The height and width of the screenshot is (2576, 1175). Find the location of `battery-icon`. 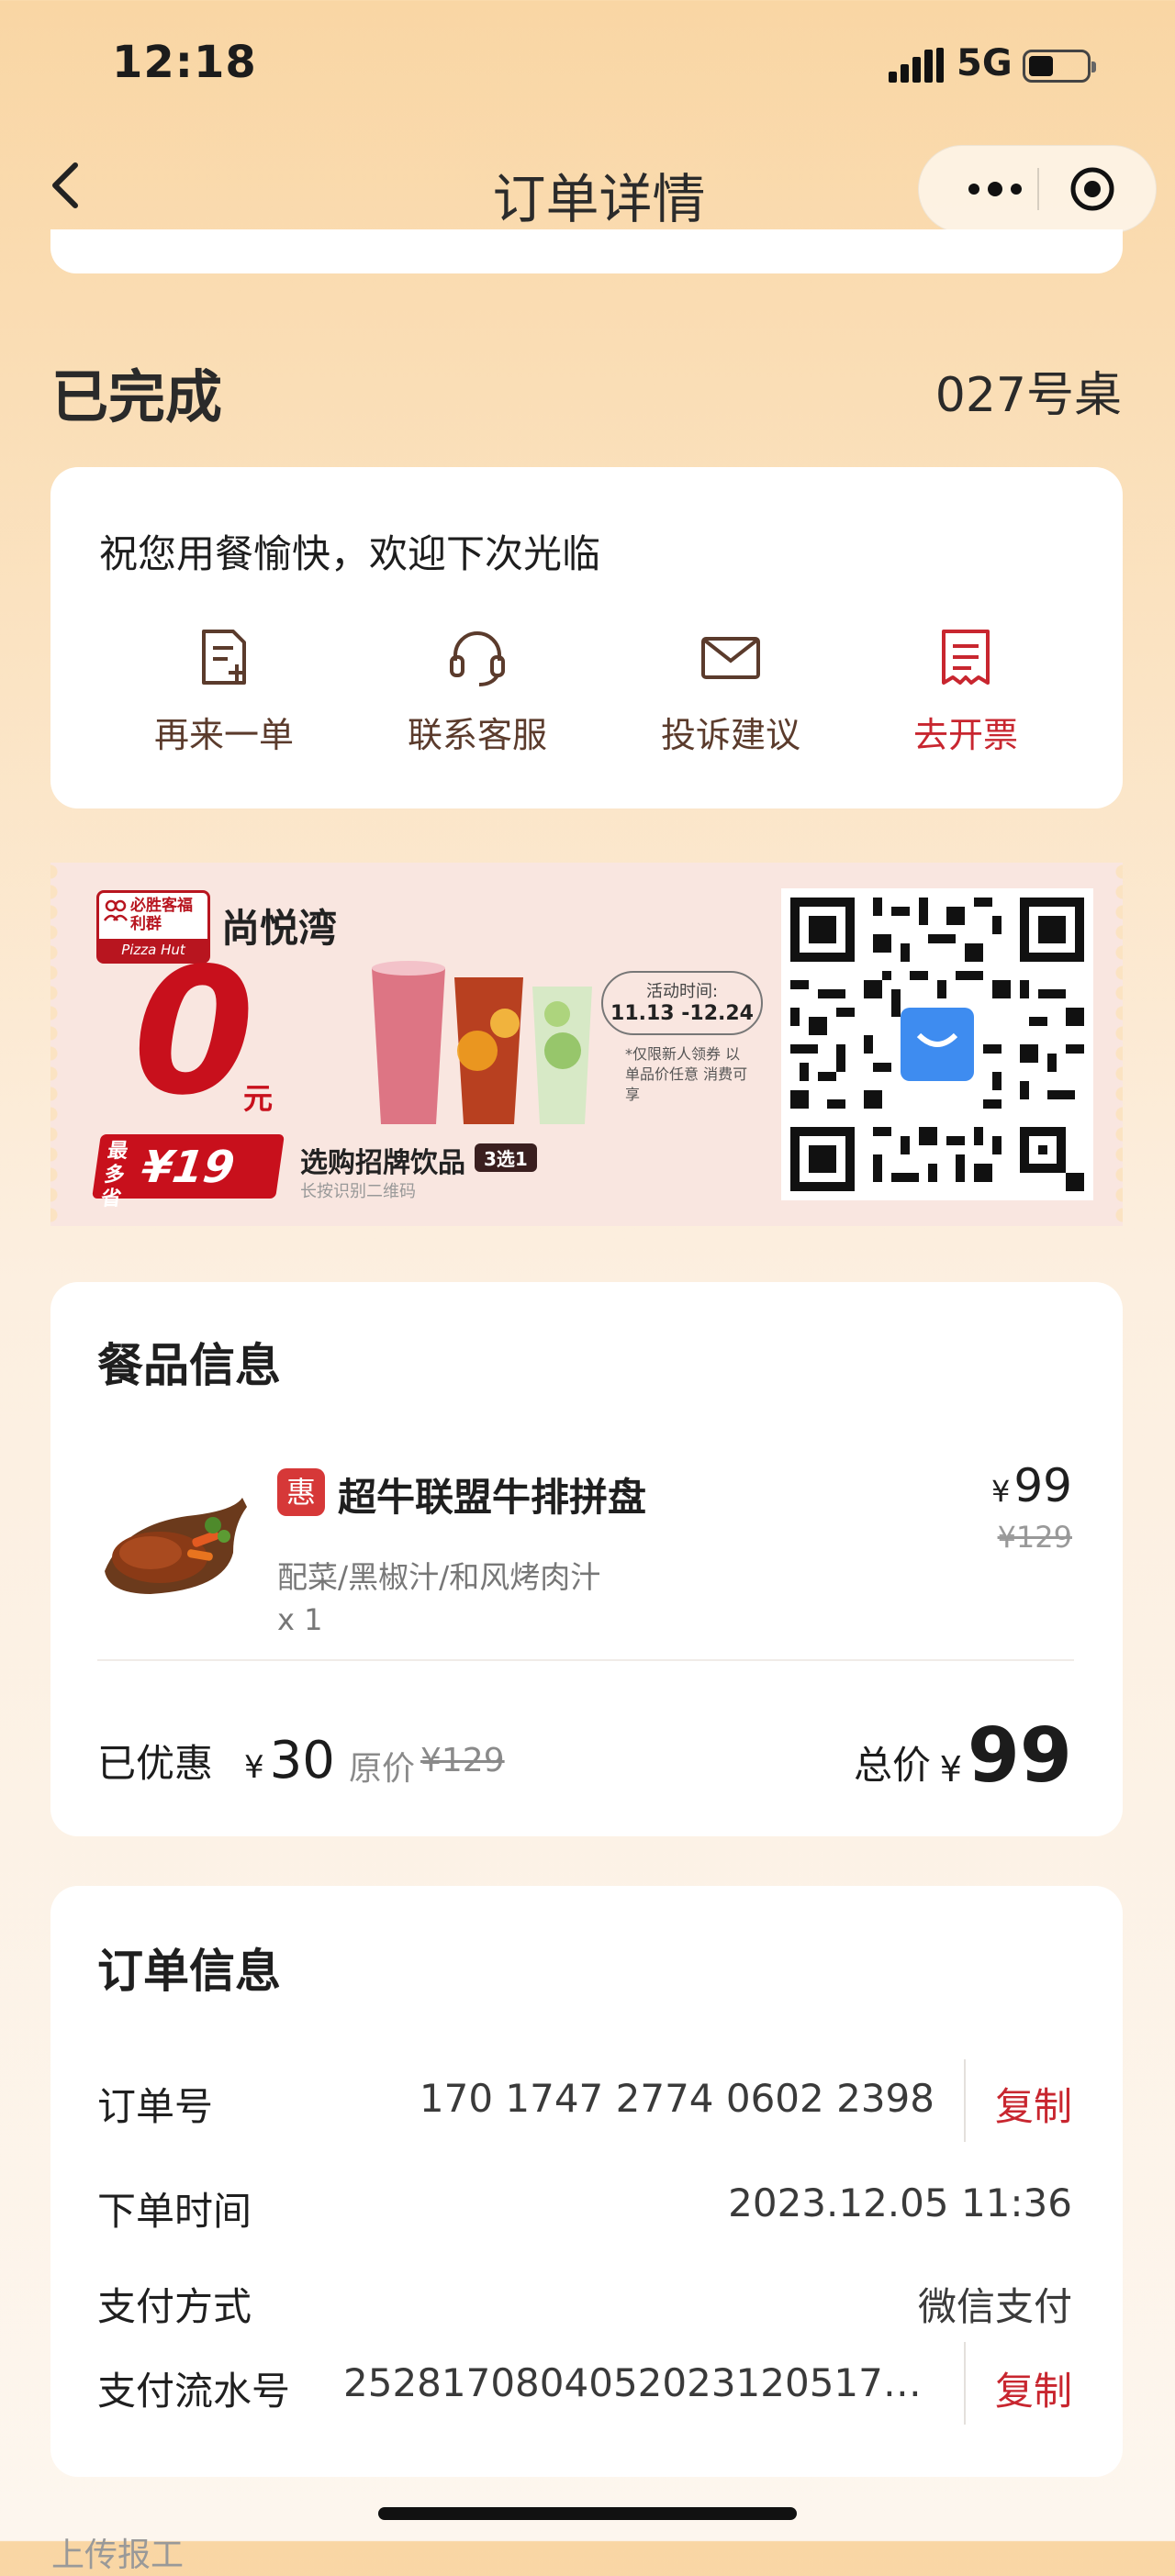

battery-icon is located at coordinates (1059, 67).